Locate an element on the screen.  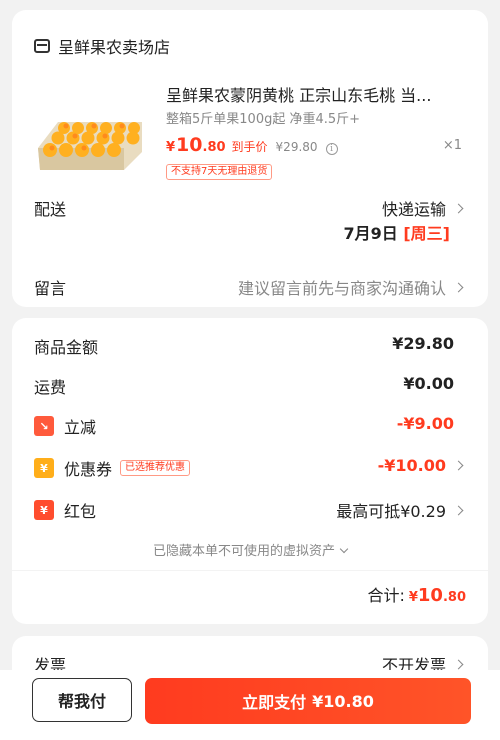
discount-row: ↘ 立减 is located at coordinates (65, 426).